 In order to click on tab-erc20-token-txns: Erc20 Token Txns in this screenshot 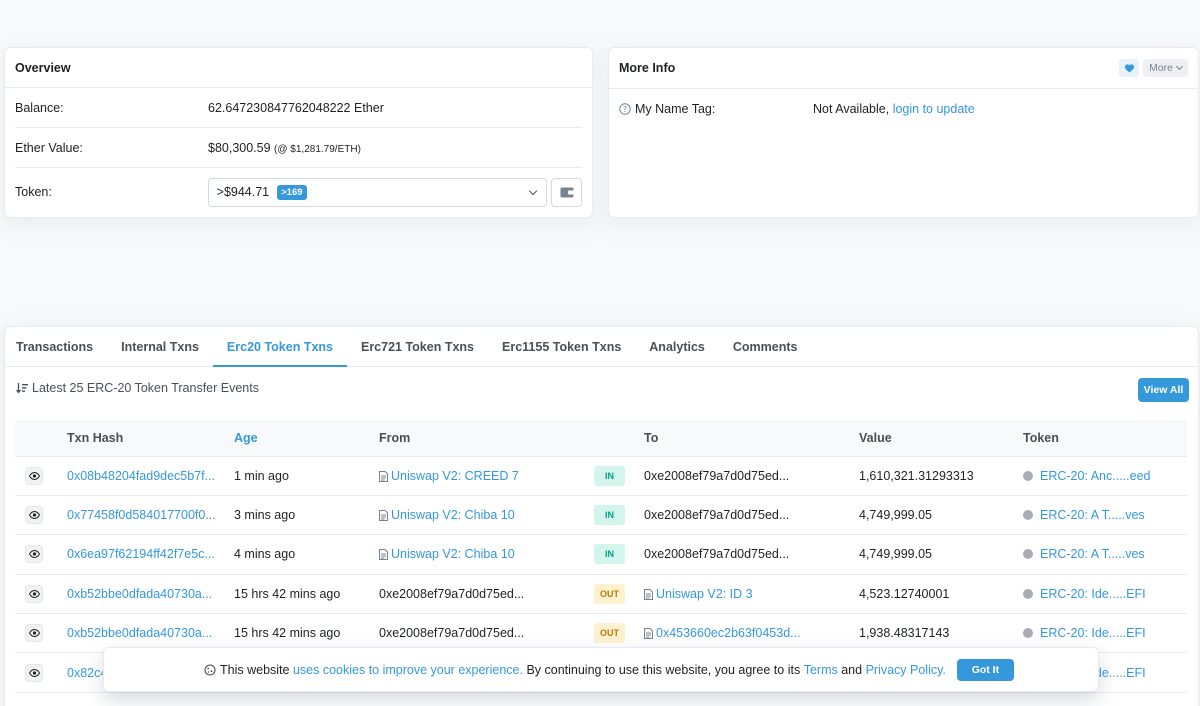, I will do `click(280, 347)`.